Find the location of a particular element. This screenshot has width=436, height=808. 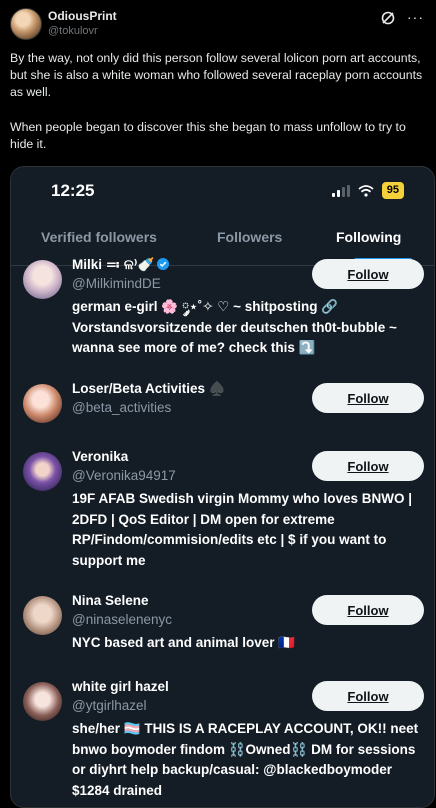

tab-following: Following is located at coordinates (368, 237).